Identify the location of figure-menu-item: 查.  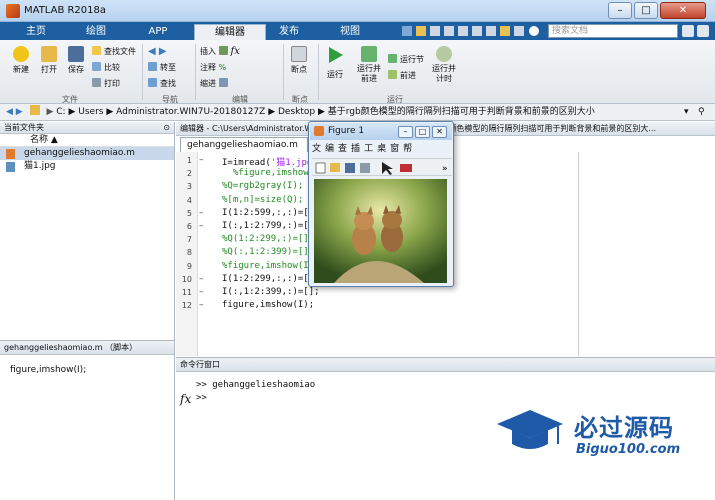
(342, 149).